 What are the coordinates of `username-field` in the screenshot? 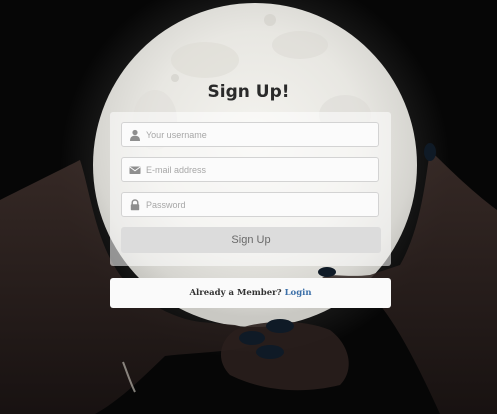 It's located at (250, 134).